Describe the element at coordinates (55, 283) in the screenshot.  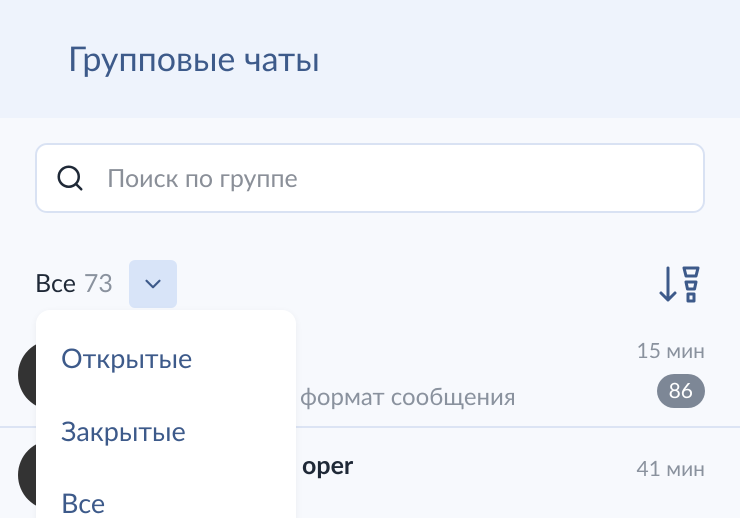
I see `filter-label: Все` at that location.